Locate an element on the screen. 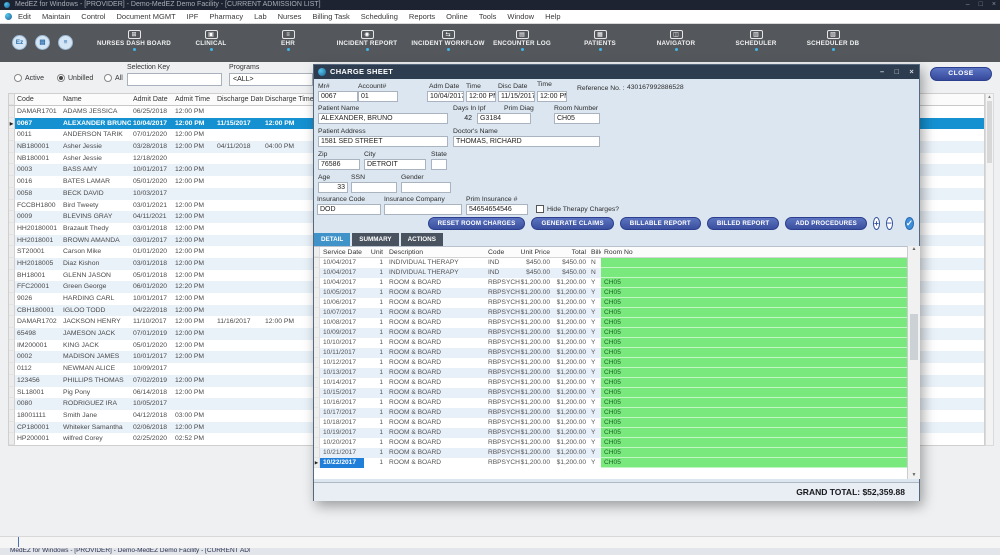  menu-item-tools: Tools is located at coordinates (488, 16).